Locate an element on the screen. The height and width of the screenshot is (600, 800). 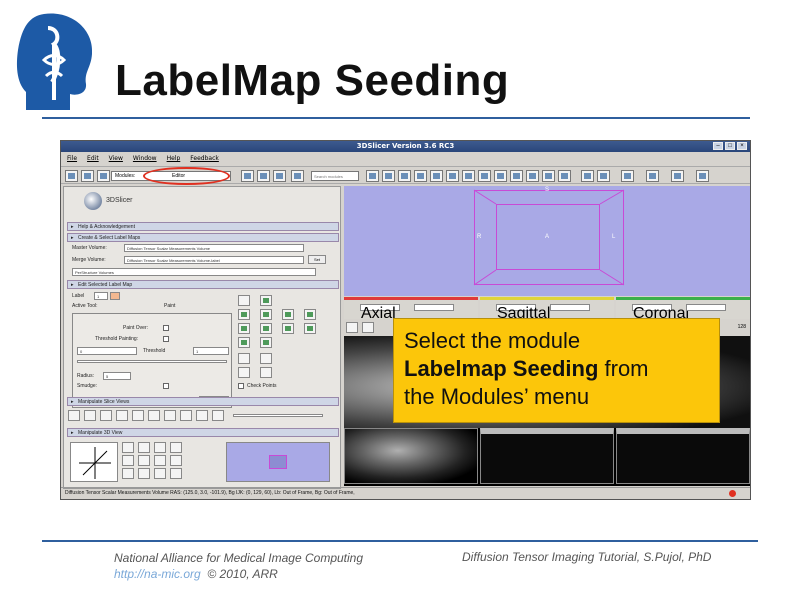
axes-widget is located at coordinates (94, 462).